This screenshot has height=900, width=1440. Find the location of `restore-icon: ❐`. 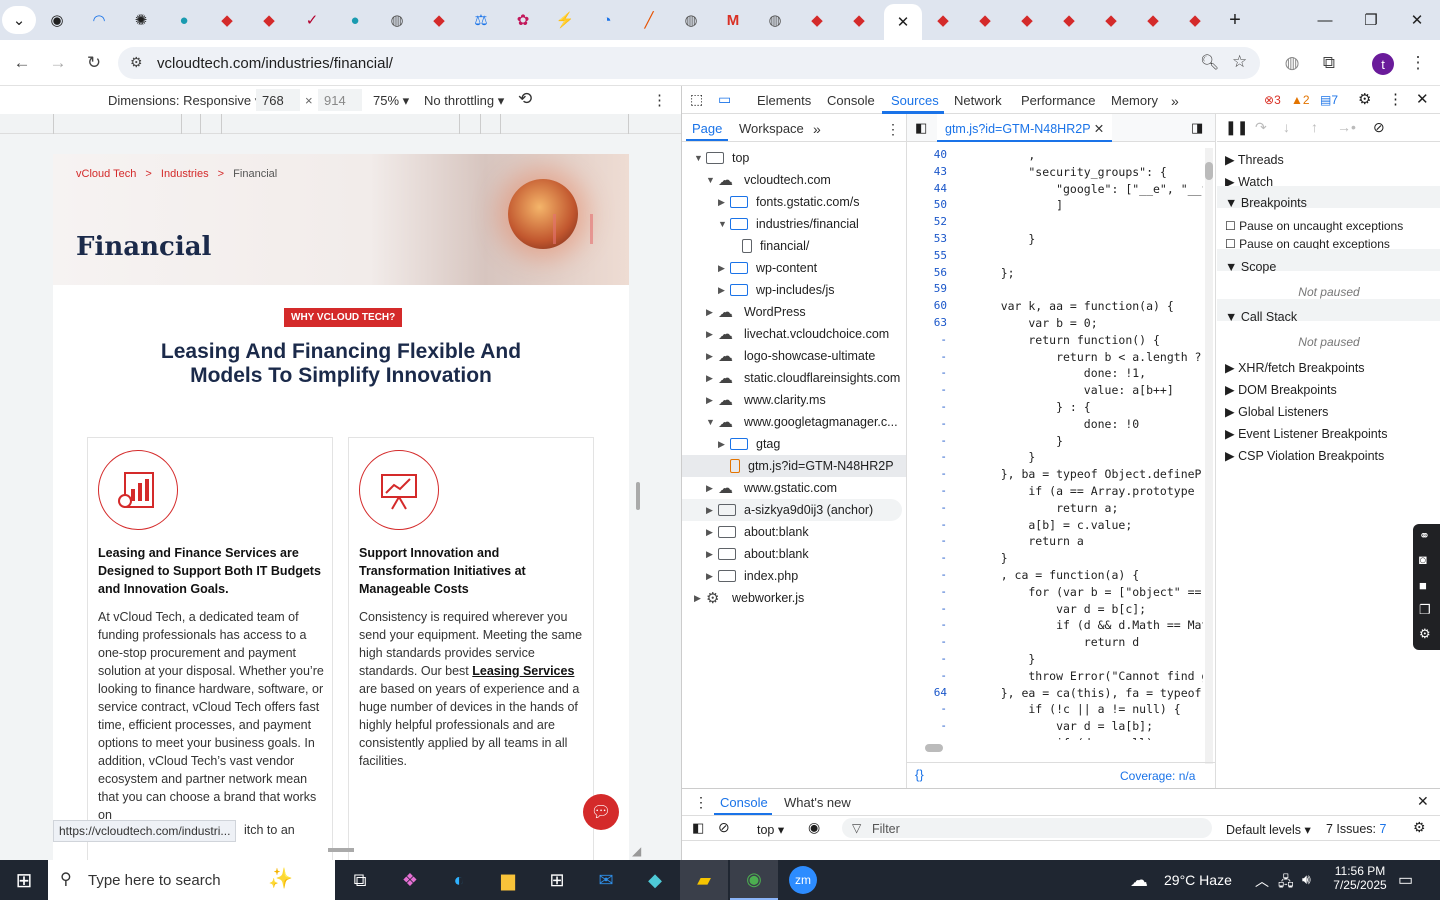

restore-icon: ❐ is located at coordinates (1371, 20).